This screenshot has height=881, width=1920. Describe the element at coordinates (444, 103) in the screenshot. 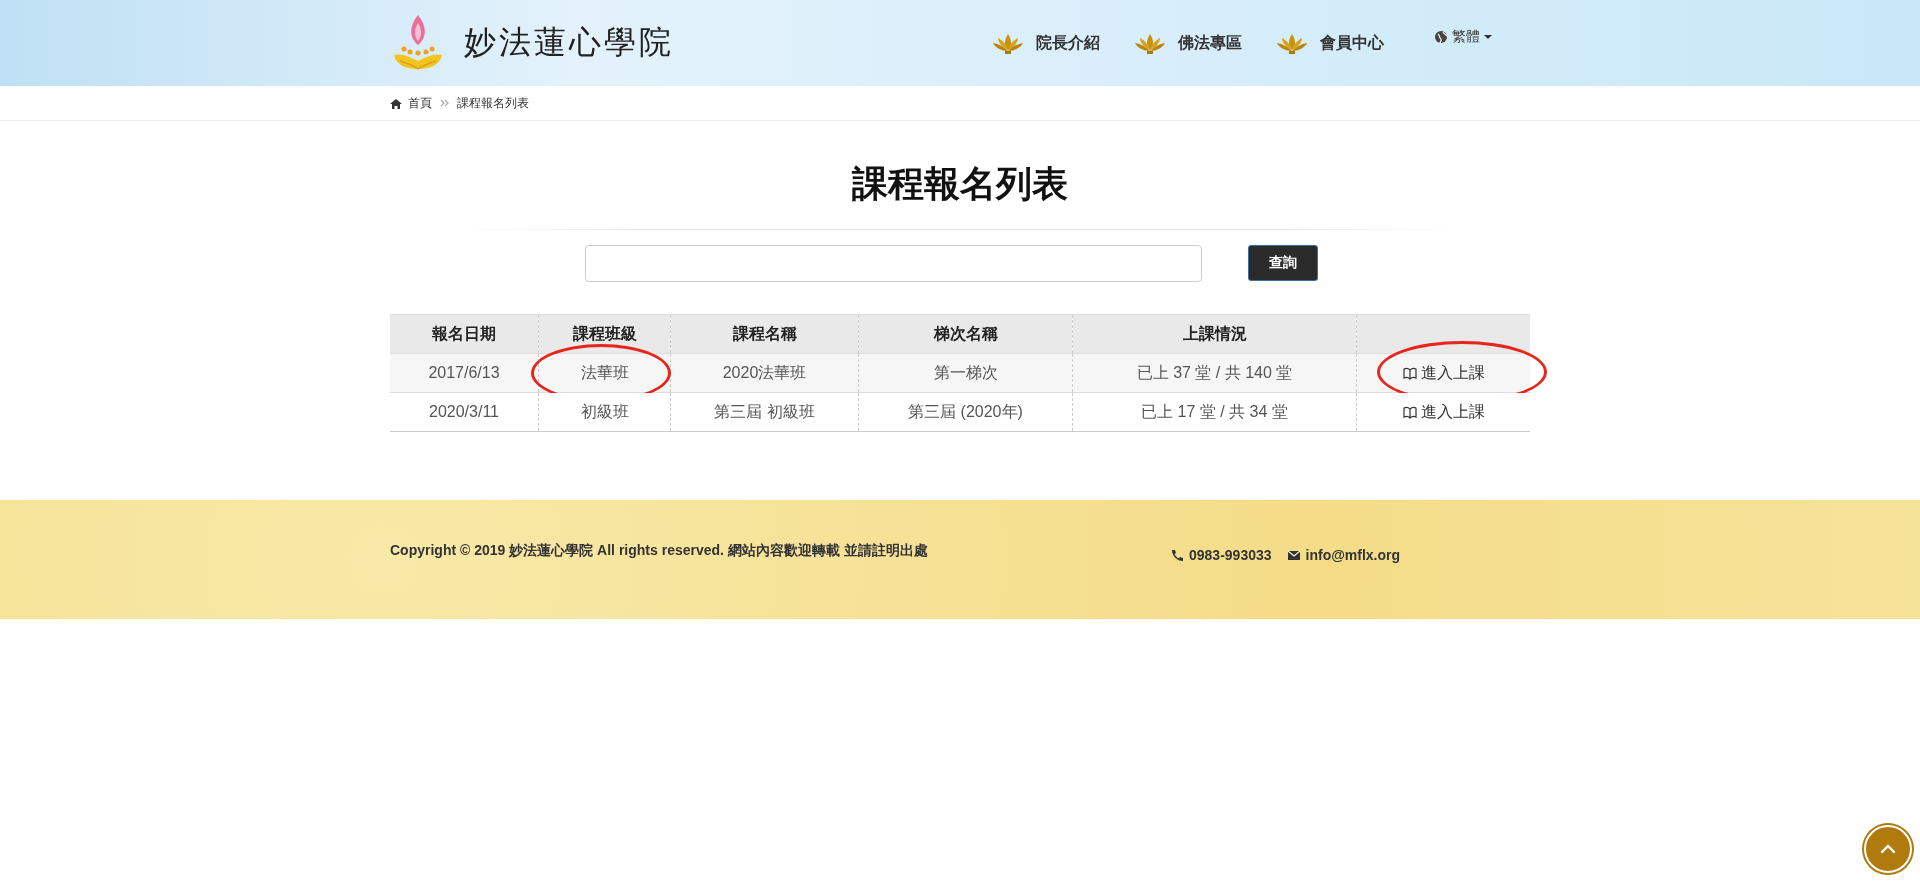

I see `chevron-icon` at that location.